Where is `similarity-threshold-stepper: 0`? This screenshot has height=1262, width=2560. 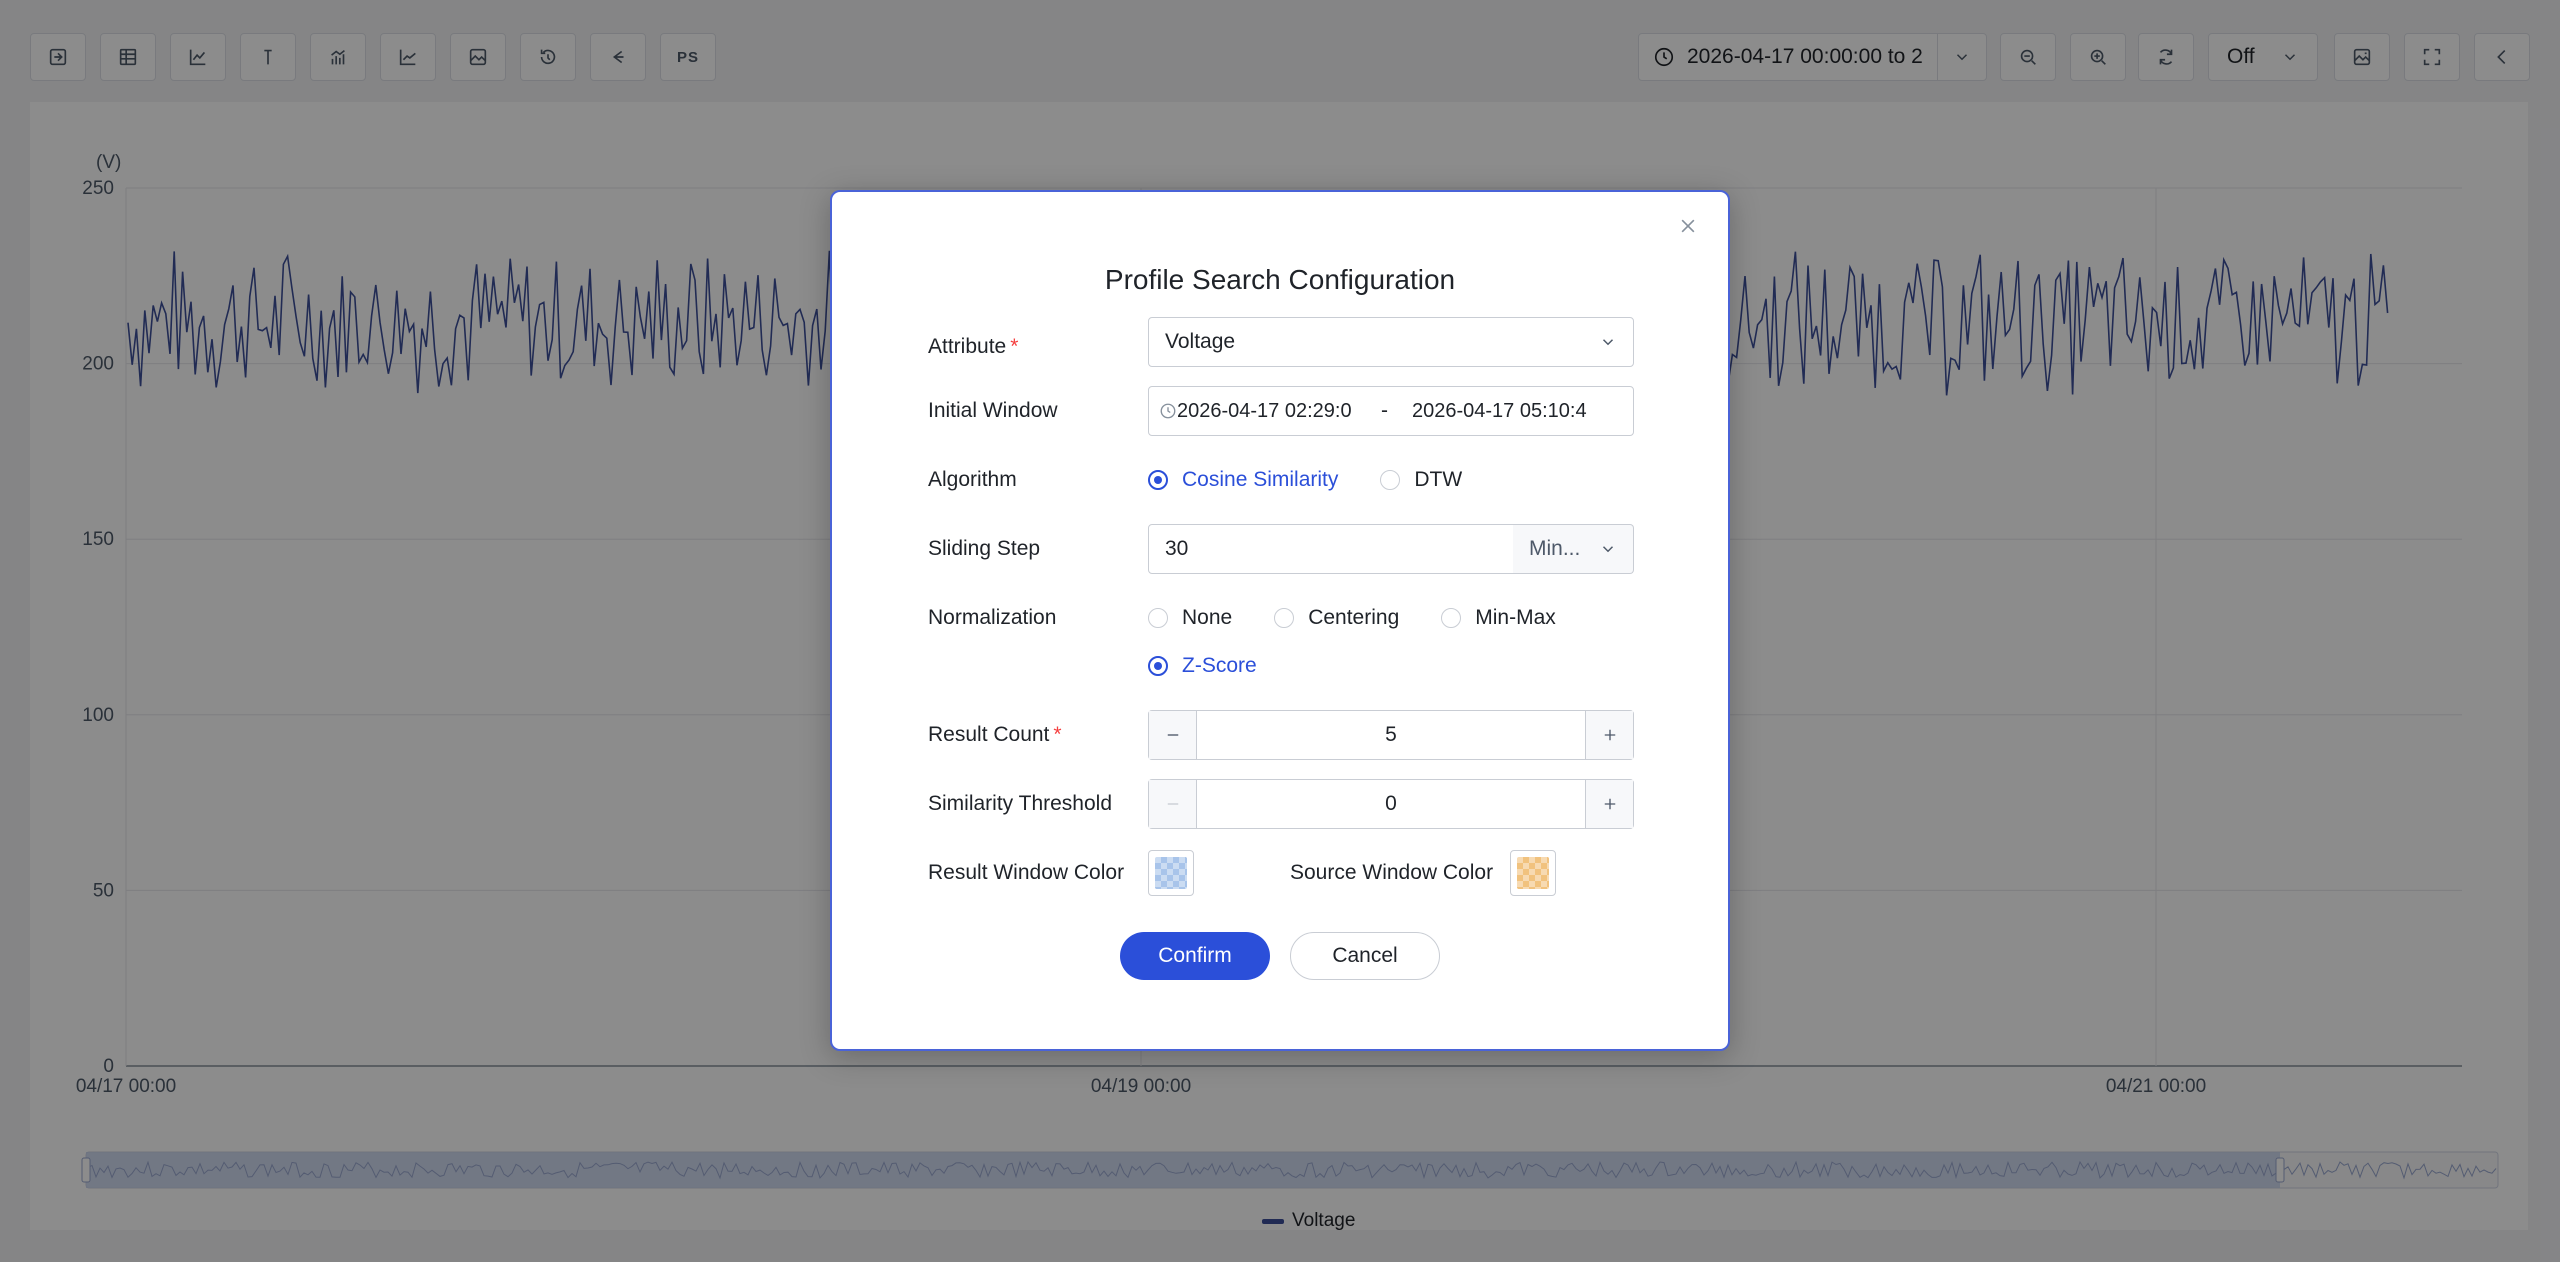 similarity-threshold-stepper: 0 is located at coordinates (1391, 804).